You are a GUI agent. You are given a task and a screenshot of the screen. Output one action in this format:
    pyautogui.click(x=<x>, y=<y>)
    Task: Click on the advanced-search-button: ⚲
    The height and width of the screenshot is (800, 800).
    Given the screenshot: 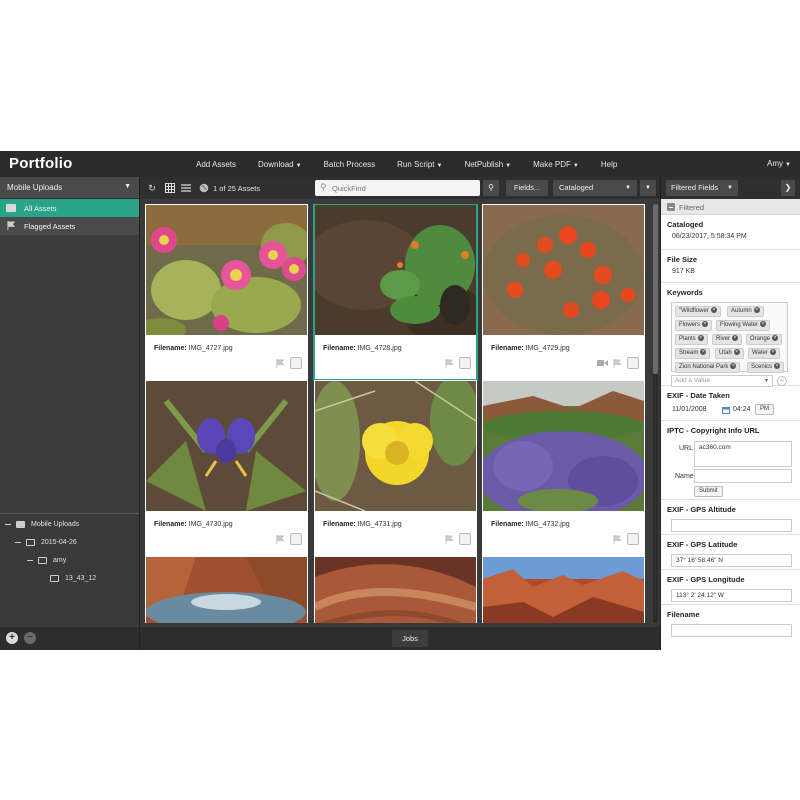 What is the action you would take?
    pyautogui.click(x=491, y=188)
    